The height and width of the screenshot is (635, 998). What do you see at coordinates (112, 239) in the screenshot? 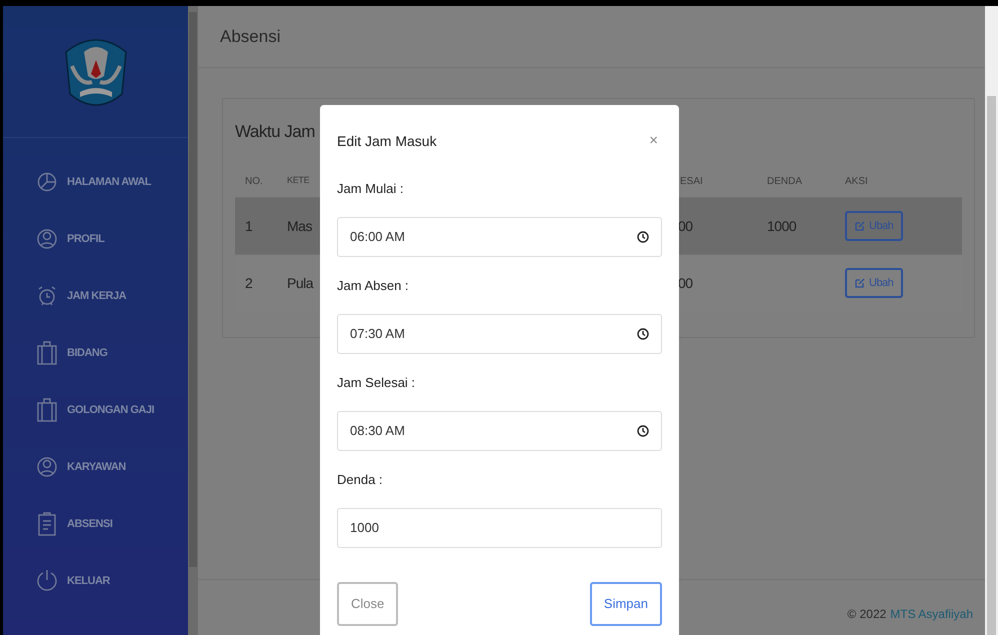
I see `sidebar-item: PROFIL` at bounding box center [112, 239].